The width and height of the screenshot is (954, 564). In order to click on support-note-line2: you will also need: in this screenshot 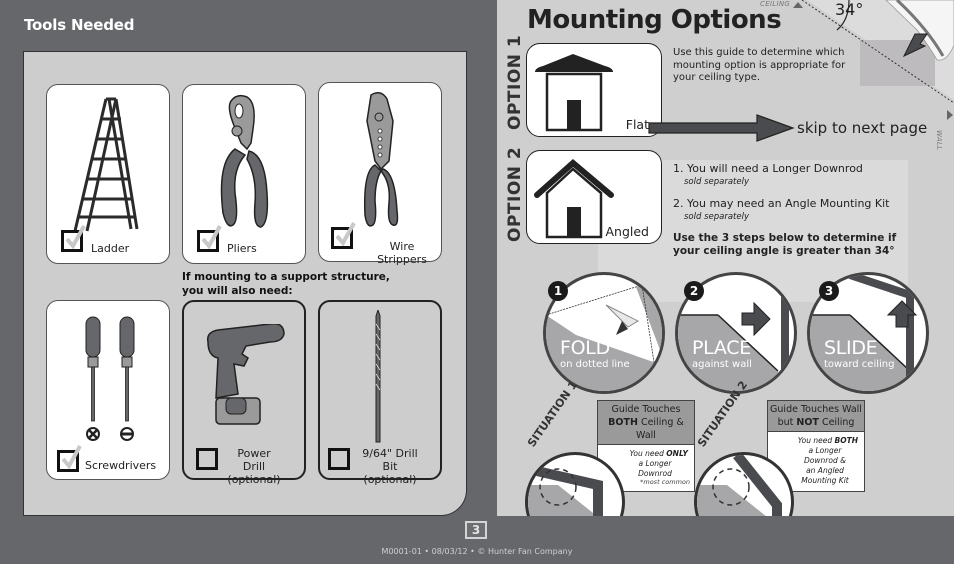, I will do `click(237, 291)`.